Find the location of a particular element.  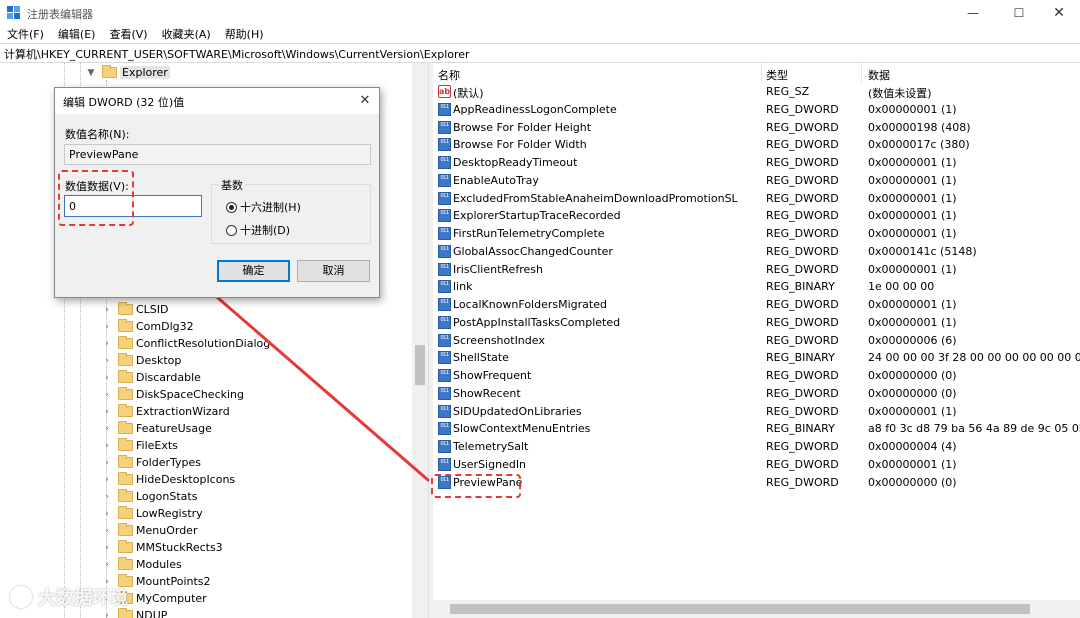

tree-node-label: Modules is located at coordinates (159, 564).